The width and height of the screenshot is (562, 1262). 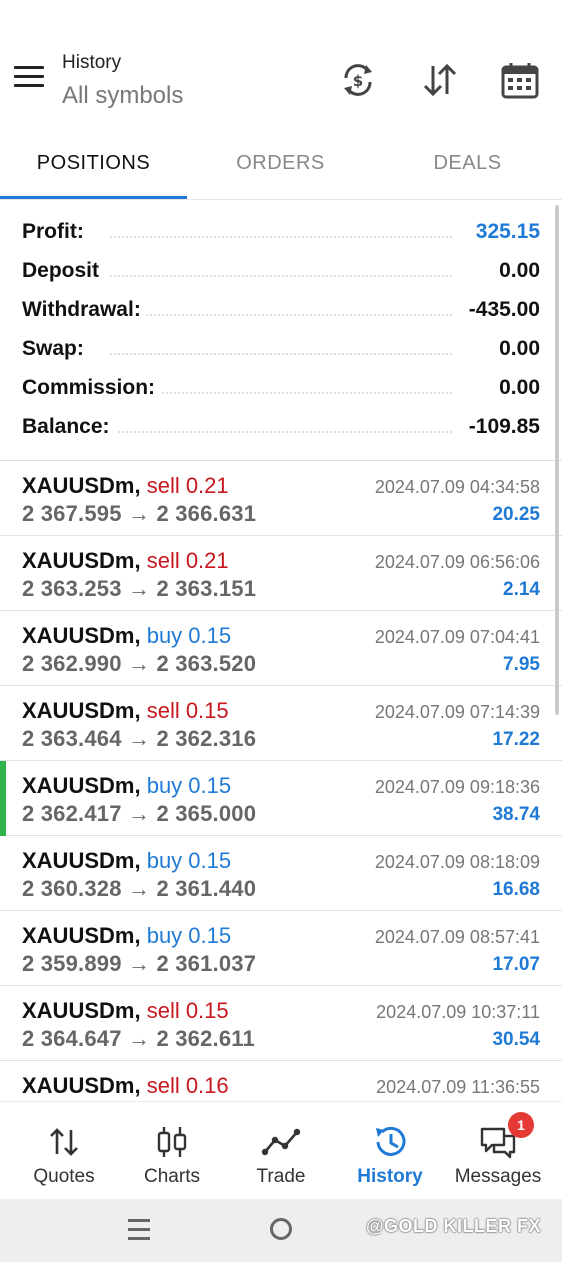 What do you see at coordinates (281, 1176) in the screenshot?
I see `nav-label: Trade` at bounding box center [281, 1176].